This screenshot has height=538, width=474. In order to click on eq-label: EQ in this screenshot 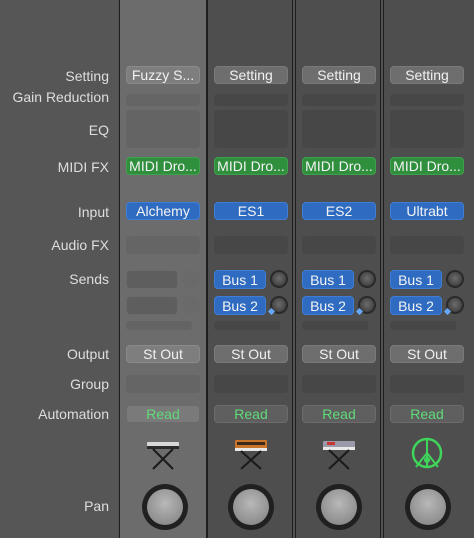, I will do `click(98, 130)`.